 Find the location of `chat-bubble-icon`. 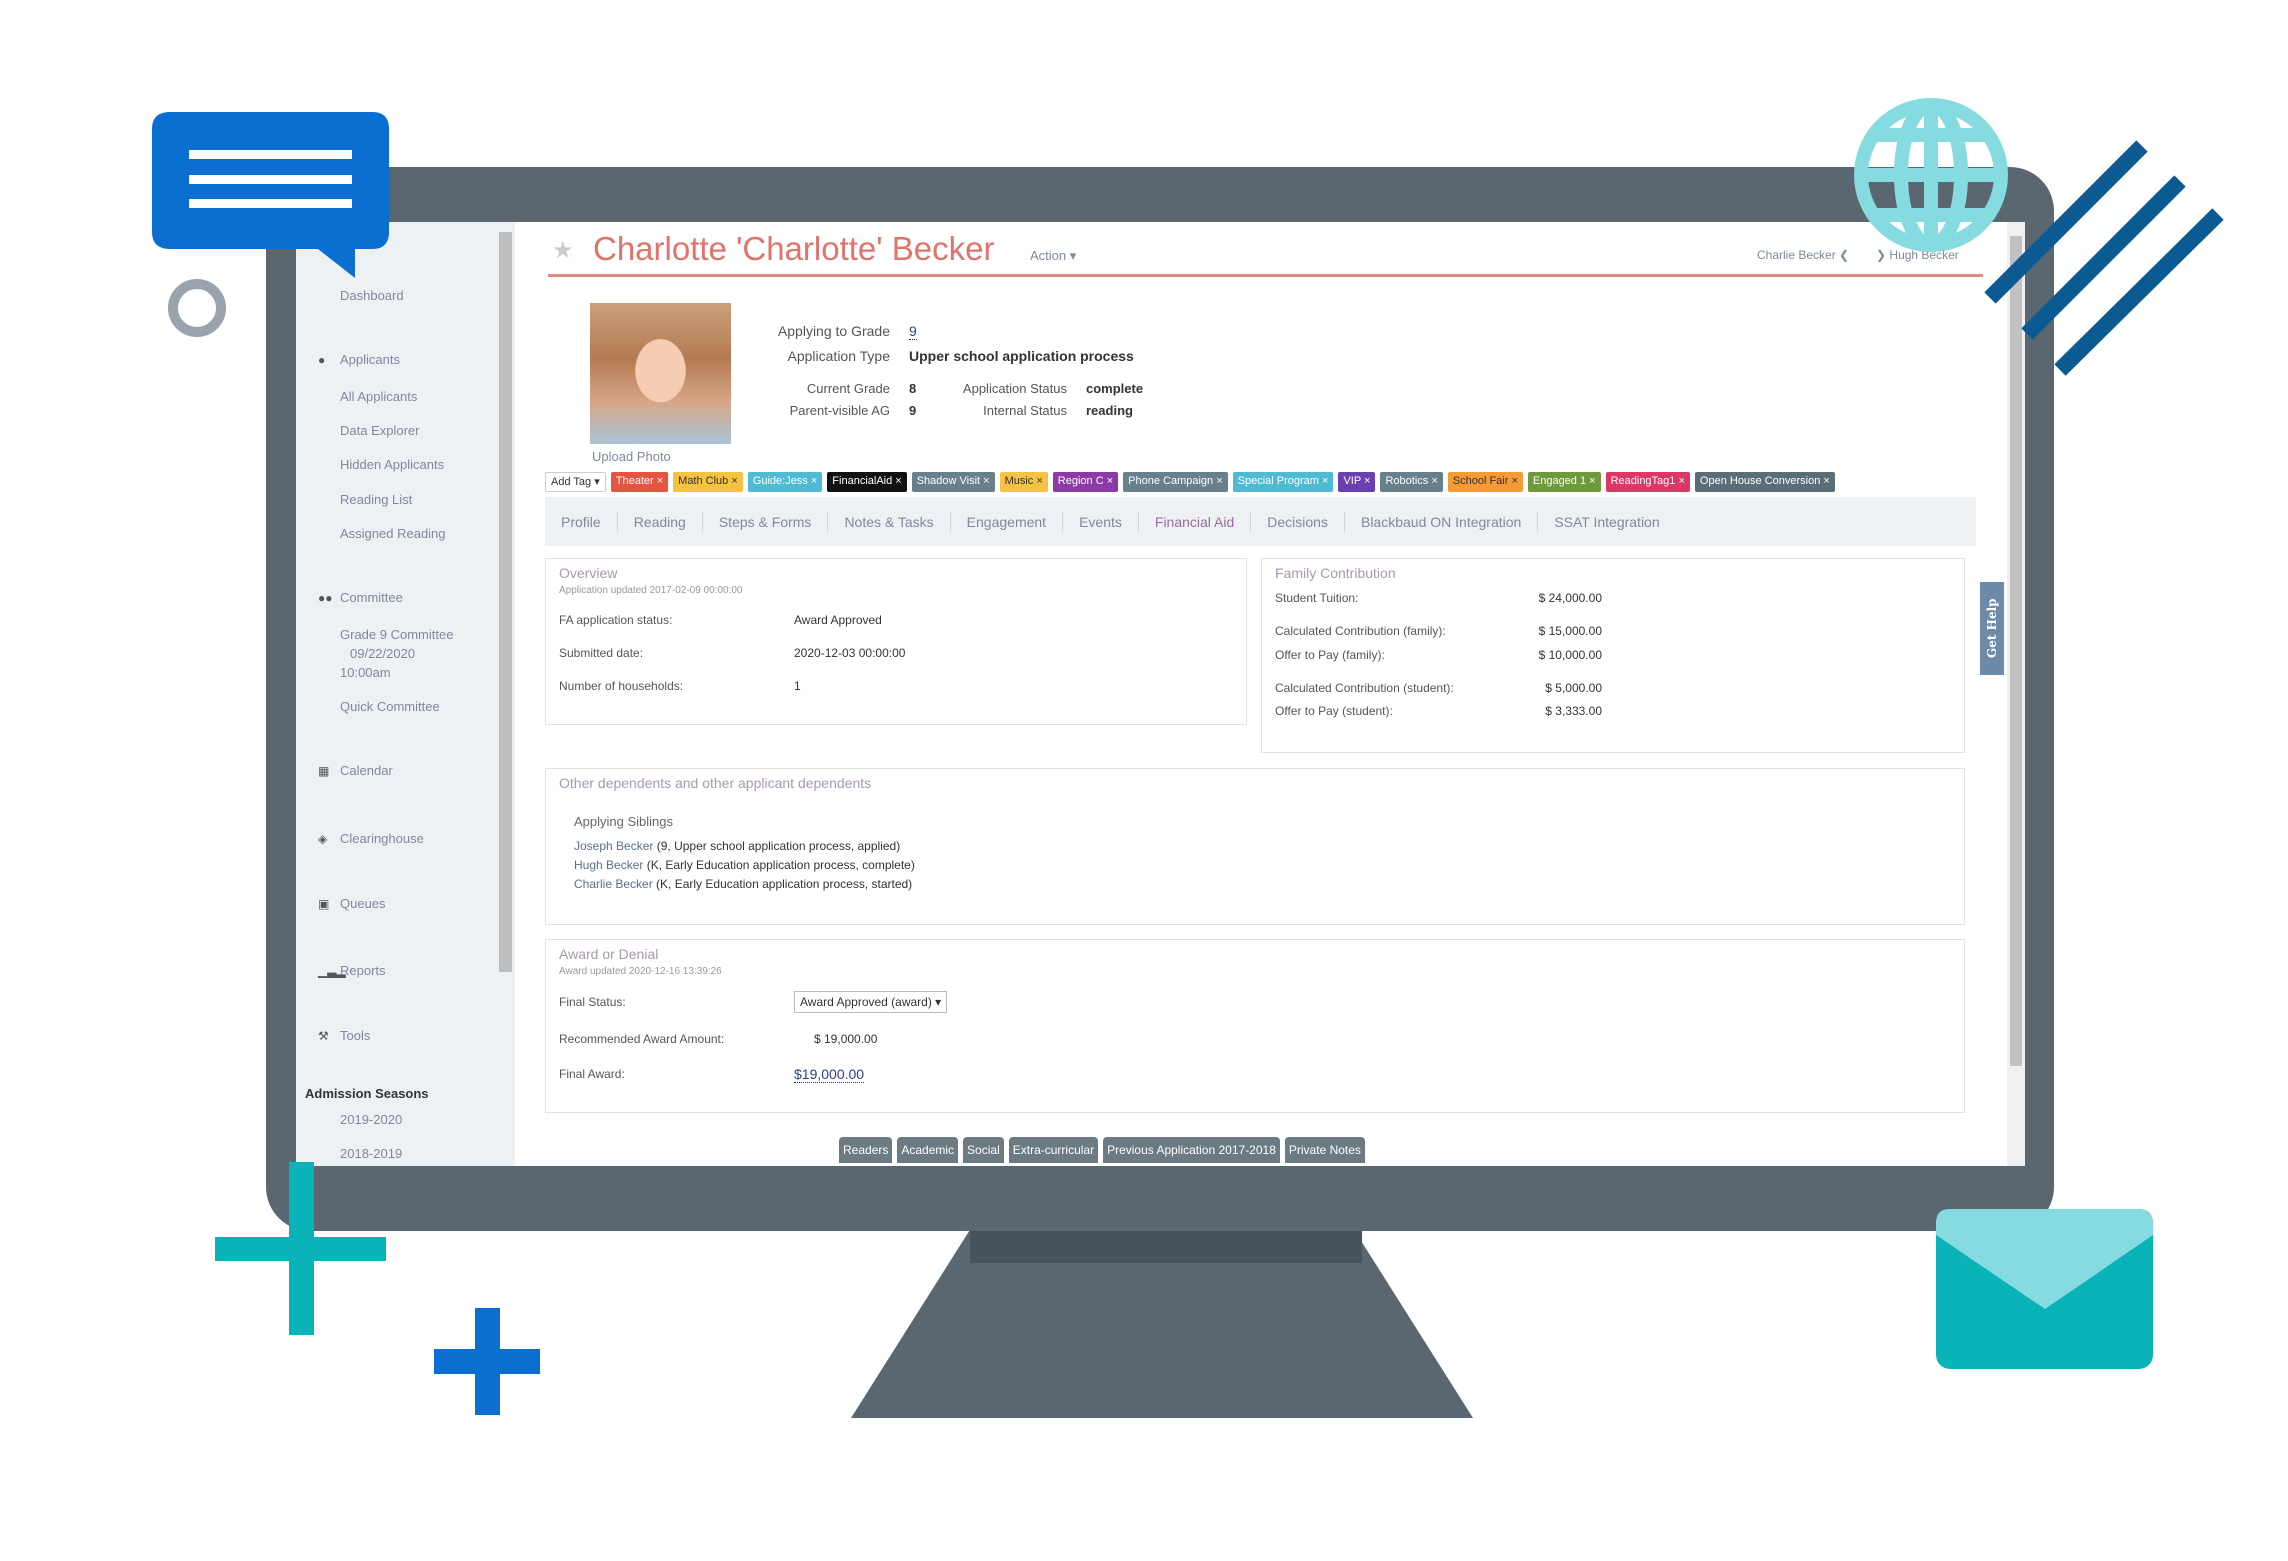

chat-bubble-icon is located at coordinates (270, 195).